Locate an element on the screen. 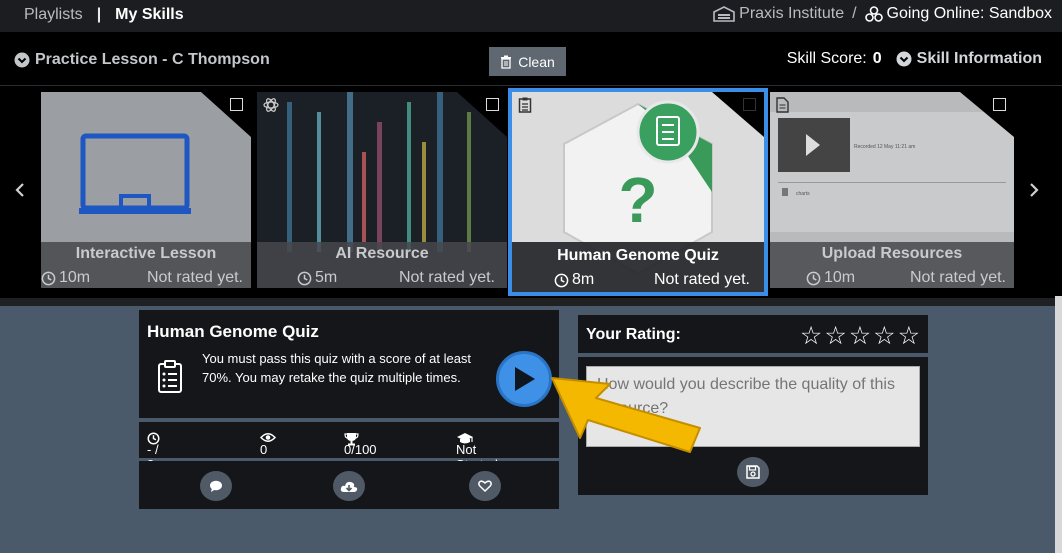  resource-card-ai-resource: AI Resource 5m Not rated yet. is located at coordinates (382, 190).